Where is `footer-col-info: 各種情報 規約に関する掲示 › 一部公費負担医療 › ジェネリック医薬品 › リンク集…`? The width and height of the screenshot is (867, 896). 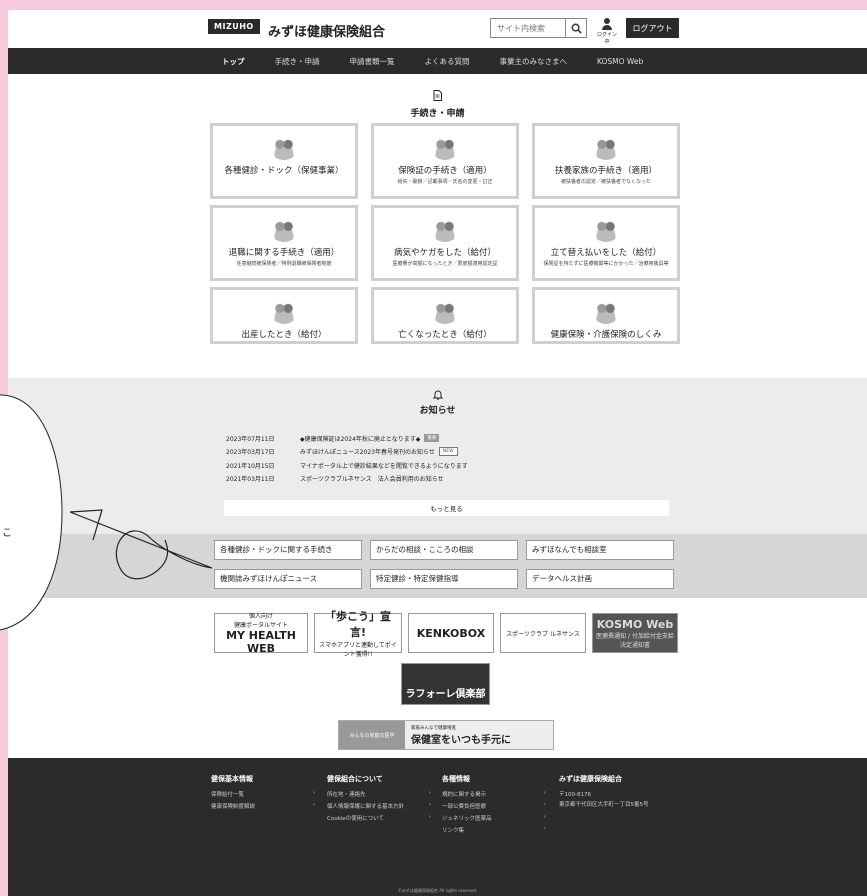
footer-col-info: 各種情報 規約に関する掲示 › 一部公費負担医療 › ジェネリック医薬品 › リンク集… is located at coordinates (494, 806).